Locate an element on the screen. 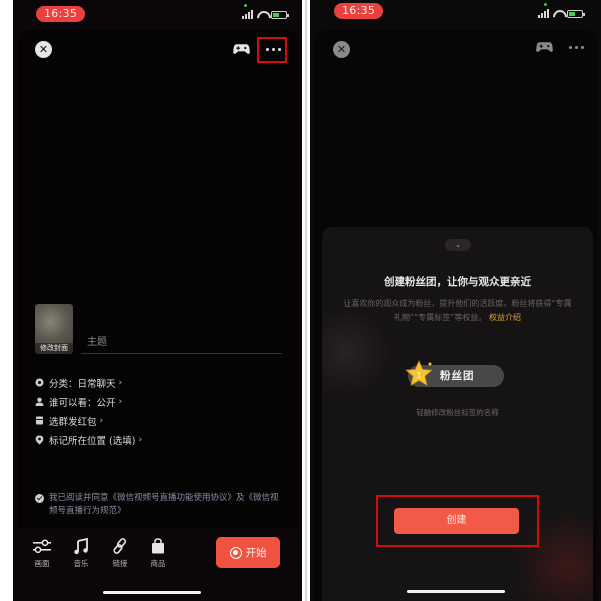 Image resolution: width=601 pixels, height=601 pixels. chevron-down-icon: ⌄ is located at coordinates (458, 245).